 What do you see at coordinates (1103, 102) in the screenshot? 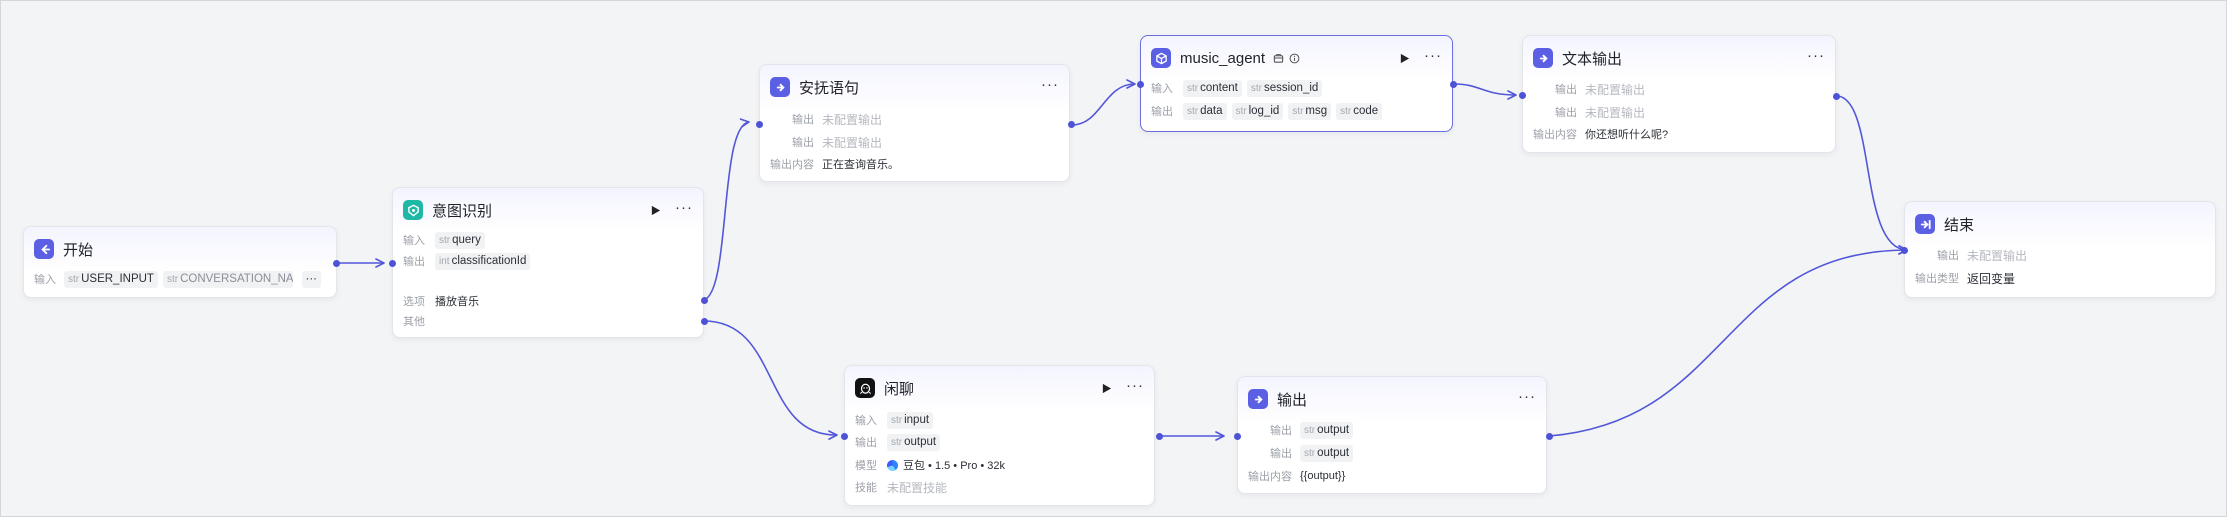
I see `edge-soothe-agent` at bounding box center [1103, 102].